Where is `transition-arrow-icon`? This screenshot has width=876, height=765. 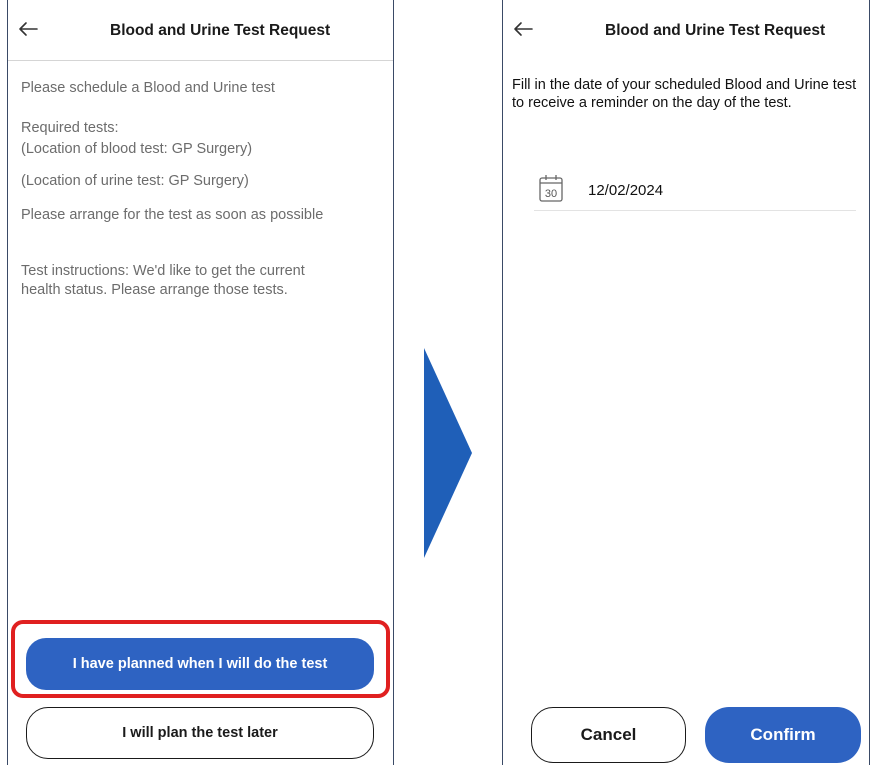
transition-arrow-icon is located at coordinates (448, 453).